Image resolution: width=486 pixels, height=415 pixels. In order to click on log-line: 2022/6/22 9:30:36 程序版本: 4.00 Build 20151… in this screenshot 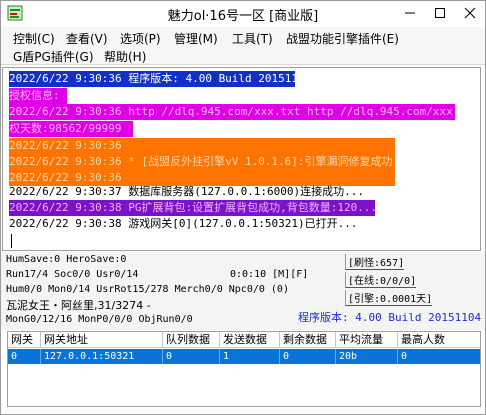, I will do `click(152, 79)`.